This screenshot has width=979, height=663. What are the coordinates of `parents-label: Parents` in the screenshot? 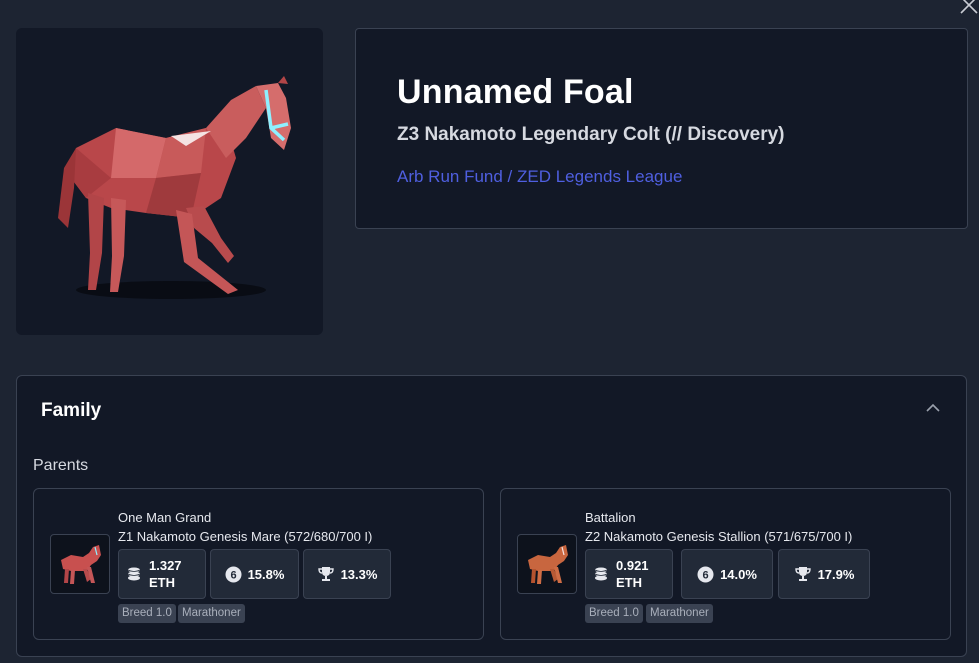 It's located at (61, 465).